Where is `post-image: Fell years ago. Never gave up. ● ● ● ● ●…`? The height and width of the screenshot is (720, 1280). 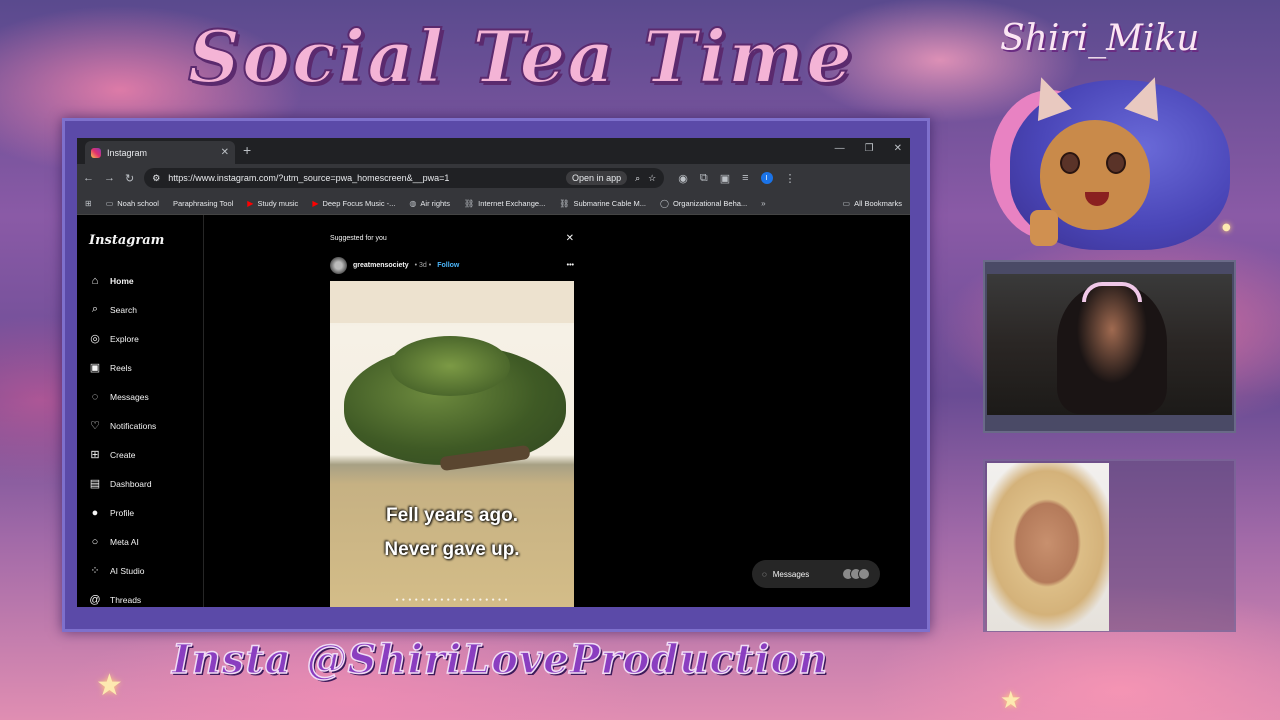 post-image: Fell years ago. Never gave up. ● ● ● ● ●… is located at coordinates (452, 444).